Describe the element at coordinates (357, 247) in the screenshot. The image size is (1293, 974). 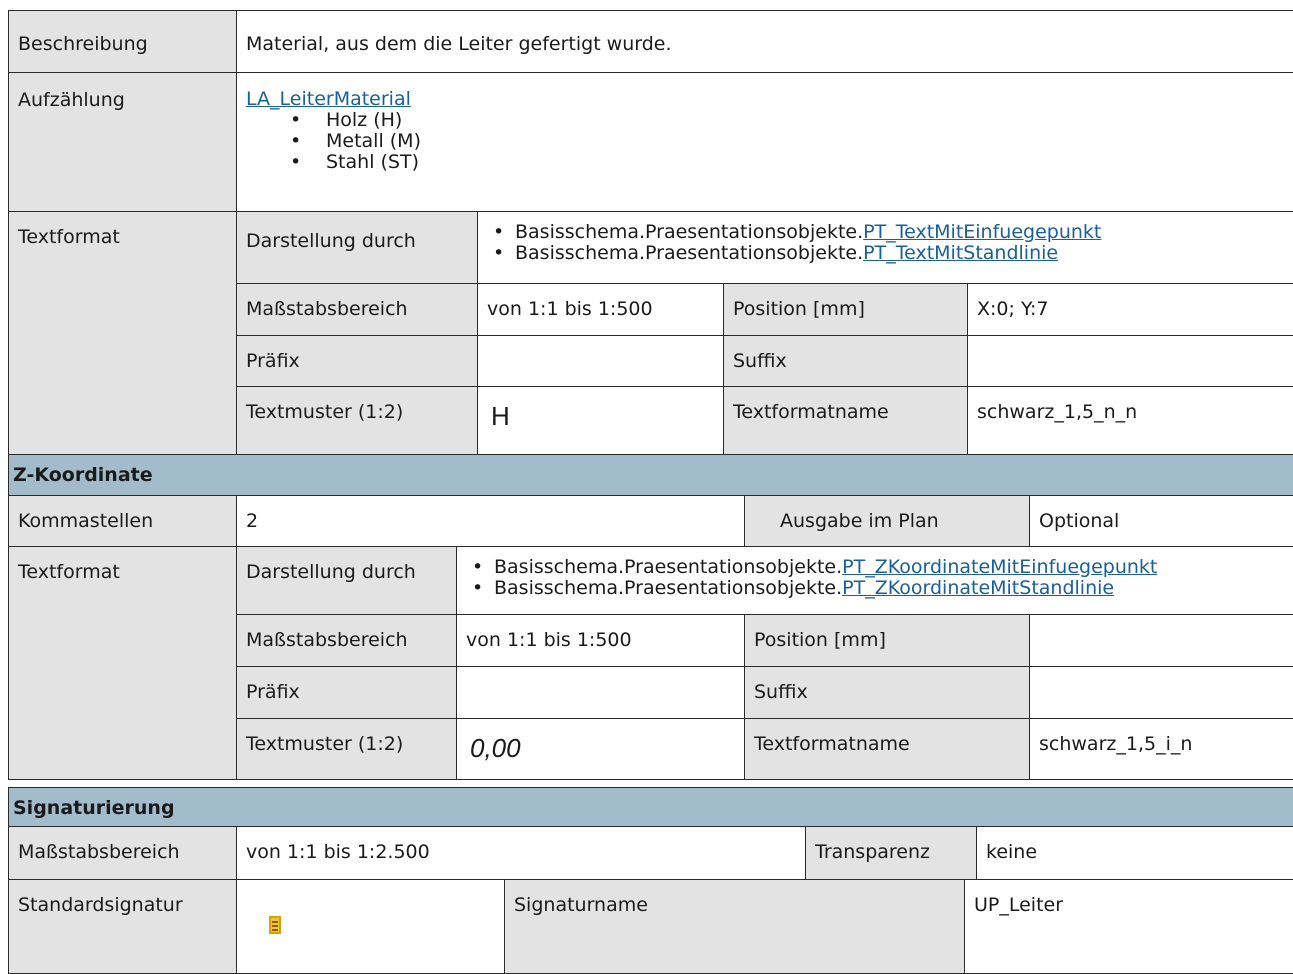
I see `darstellung-label: Darstellung durch` at that location.